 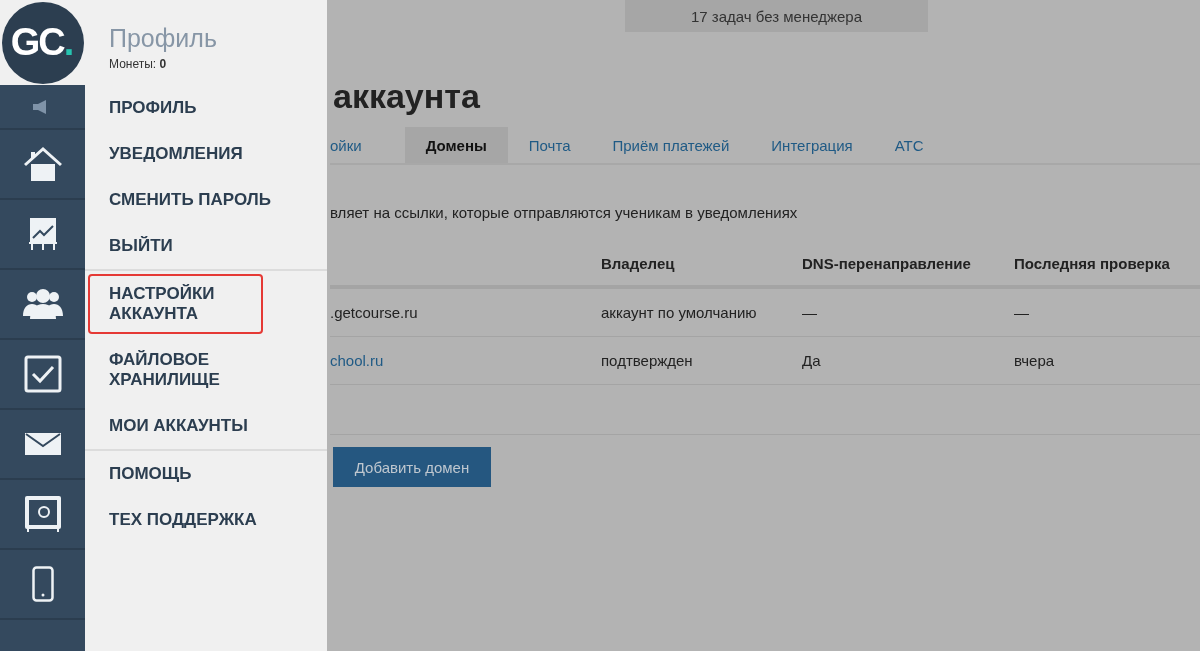 I want to click on menu-title: Профиль, so click(x=163, y=38).